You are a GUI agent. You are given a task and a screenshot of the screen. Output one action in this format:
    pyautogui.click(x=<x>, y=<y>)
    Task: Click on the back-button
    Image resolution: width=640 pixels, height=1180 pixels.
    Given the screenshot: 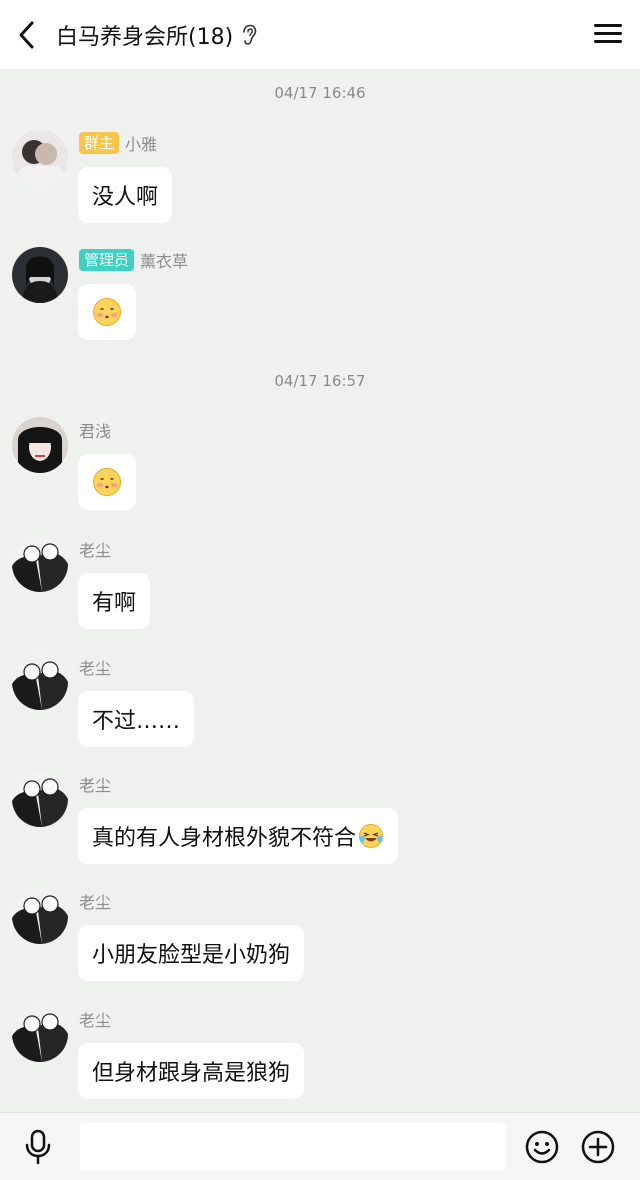 What is the action you would take?
    pyautogui.click(x=26, y=35)
    